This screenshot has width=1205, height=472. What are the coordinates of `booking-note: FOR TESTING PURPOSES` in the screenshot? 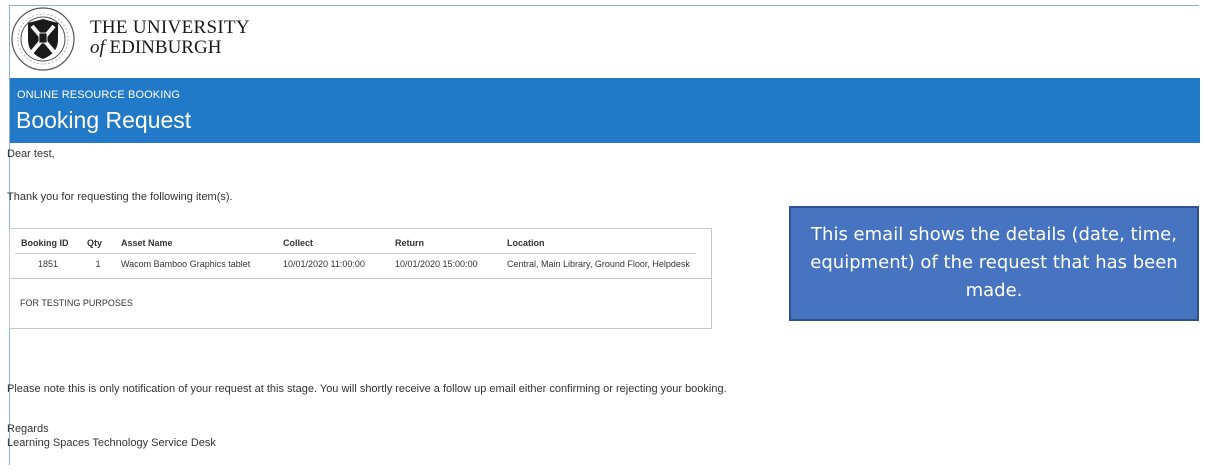 It's located at (76, 303).